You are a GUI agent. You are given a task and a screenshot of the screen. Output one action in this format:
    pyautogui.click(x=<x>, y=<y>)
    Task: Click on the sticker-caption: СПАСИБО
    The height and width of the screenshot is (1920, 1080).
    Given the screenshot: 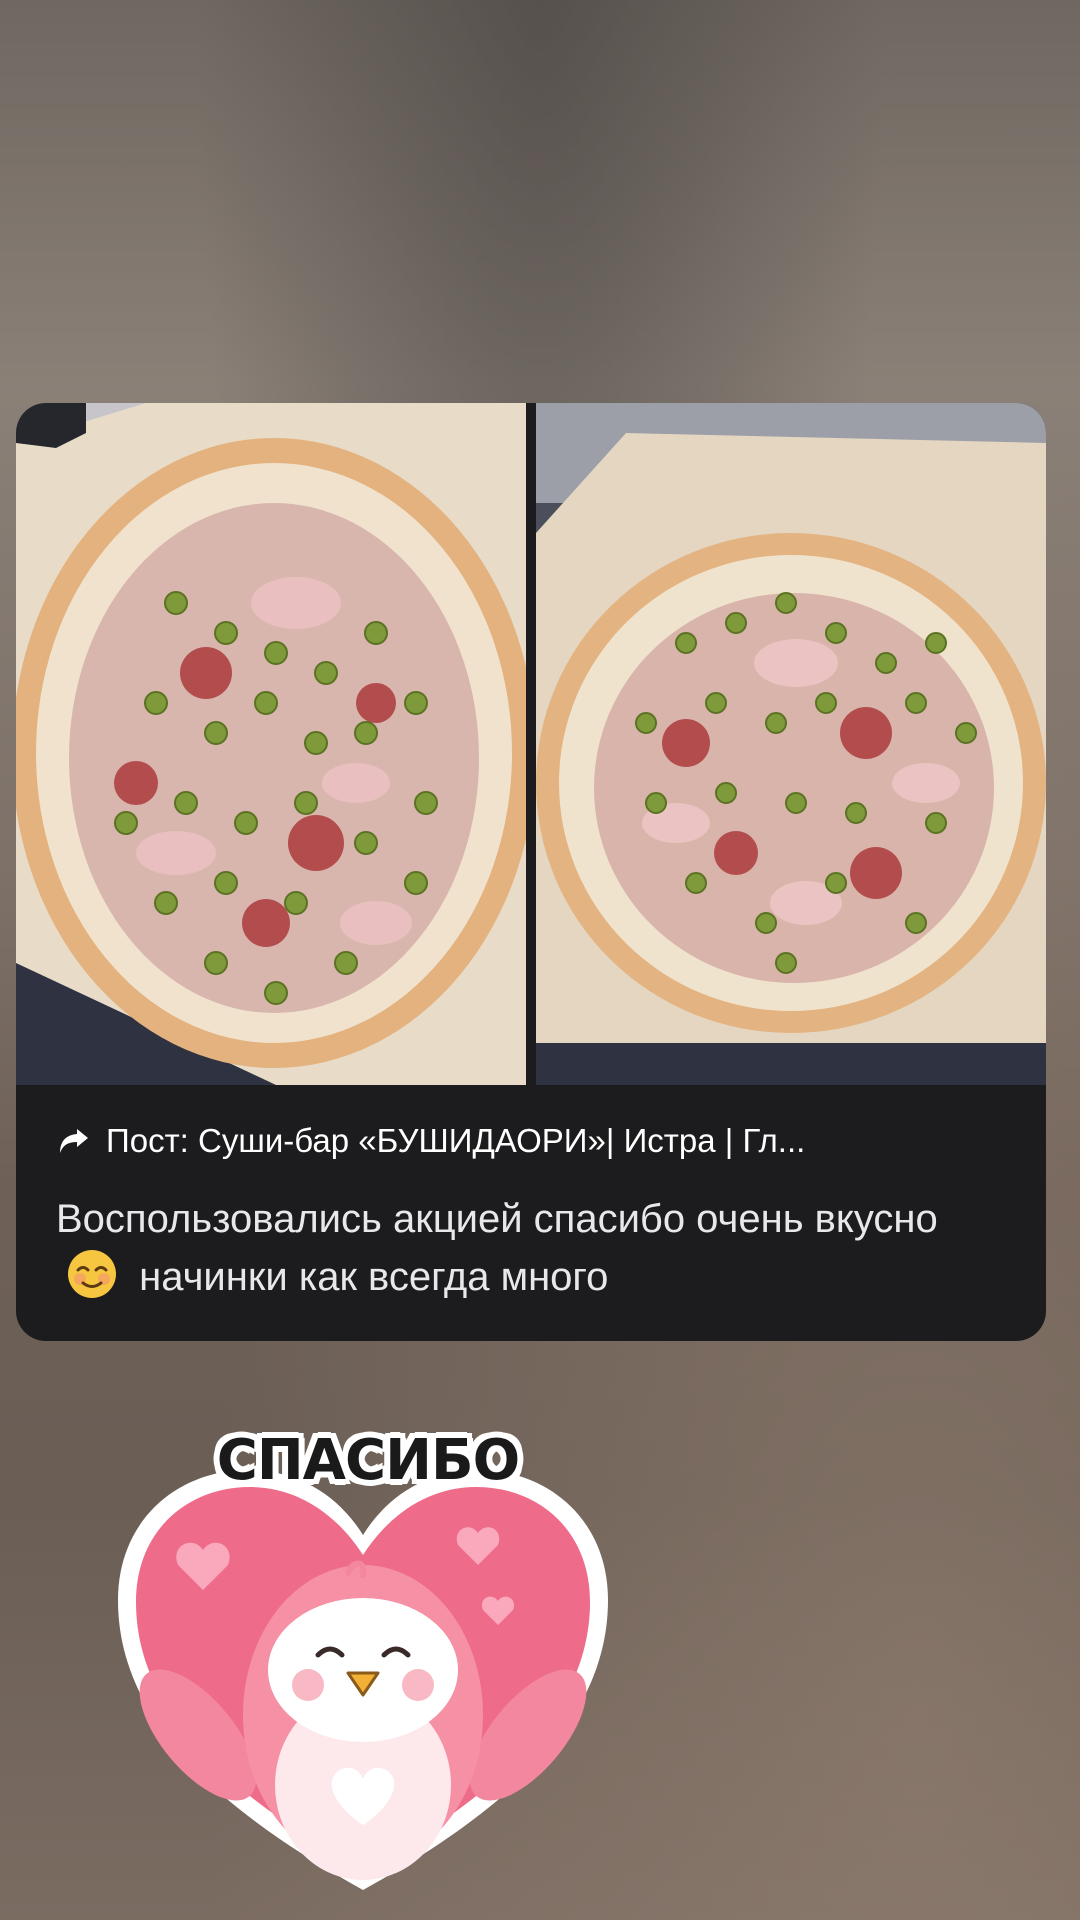 What is the action you would take?
    pyautogui.click(x=368, y=1460)
    